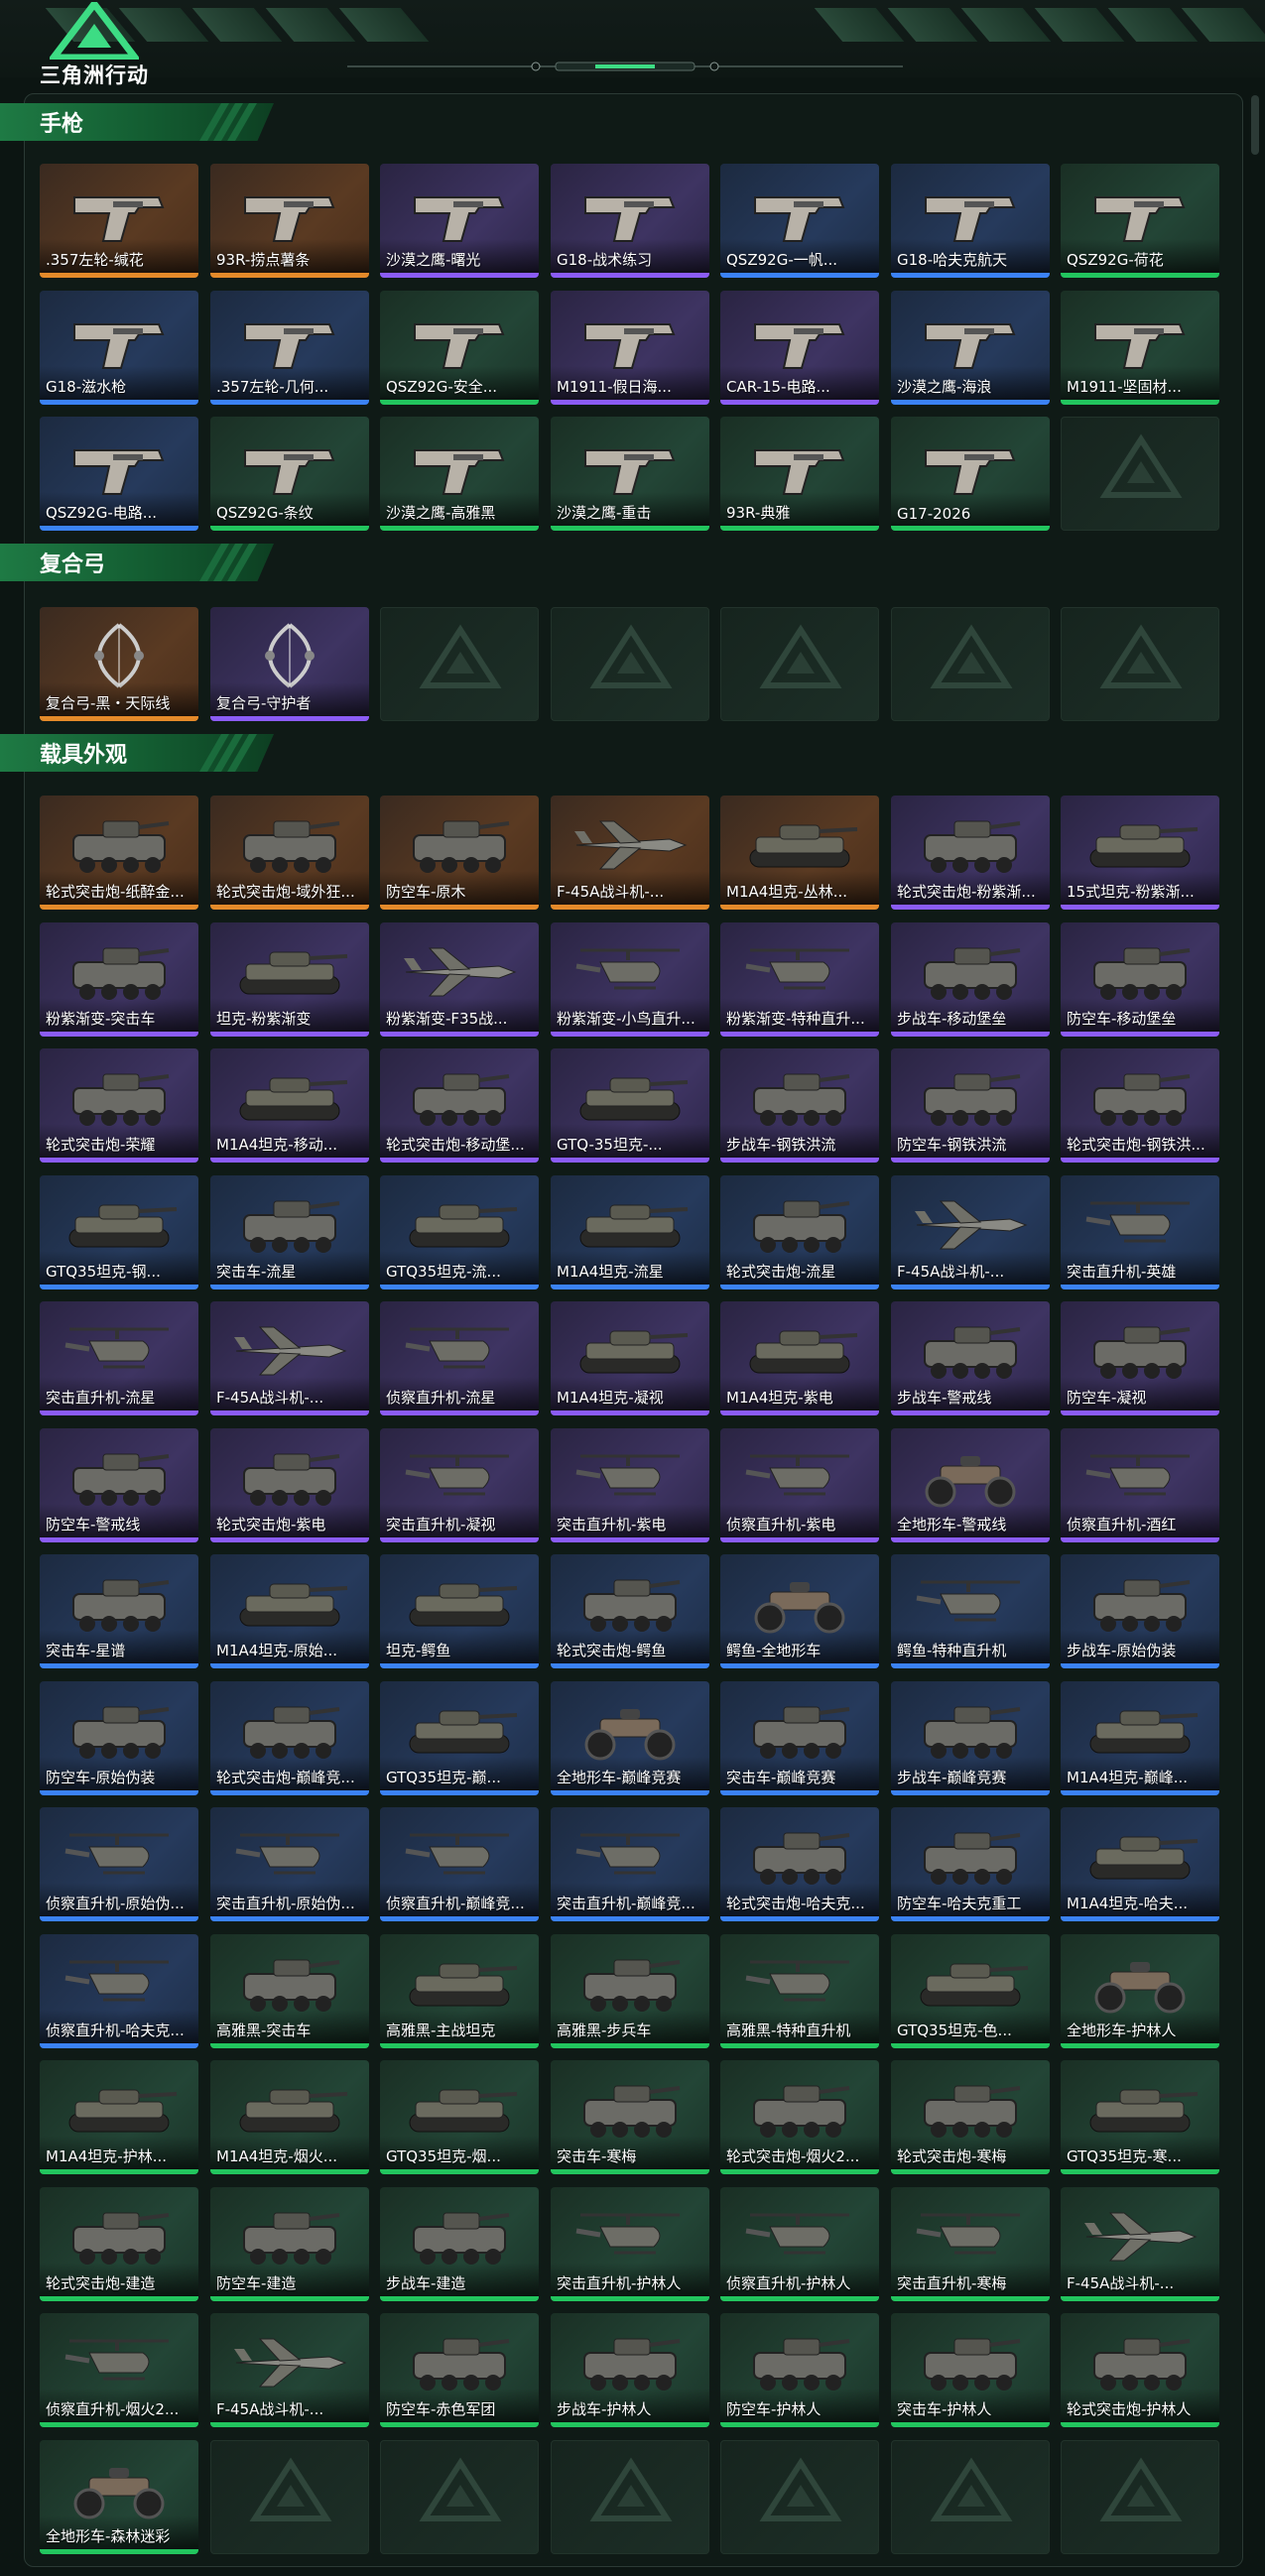 The image size is (1265, 2576). What do you see at coordinates (119, 979) in the screenshot?
I see `skin-card: 粉紫渐变-突击车` at bounding box center [119, 979].